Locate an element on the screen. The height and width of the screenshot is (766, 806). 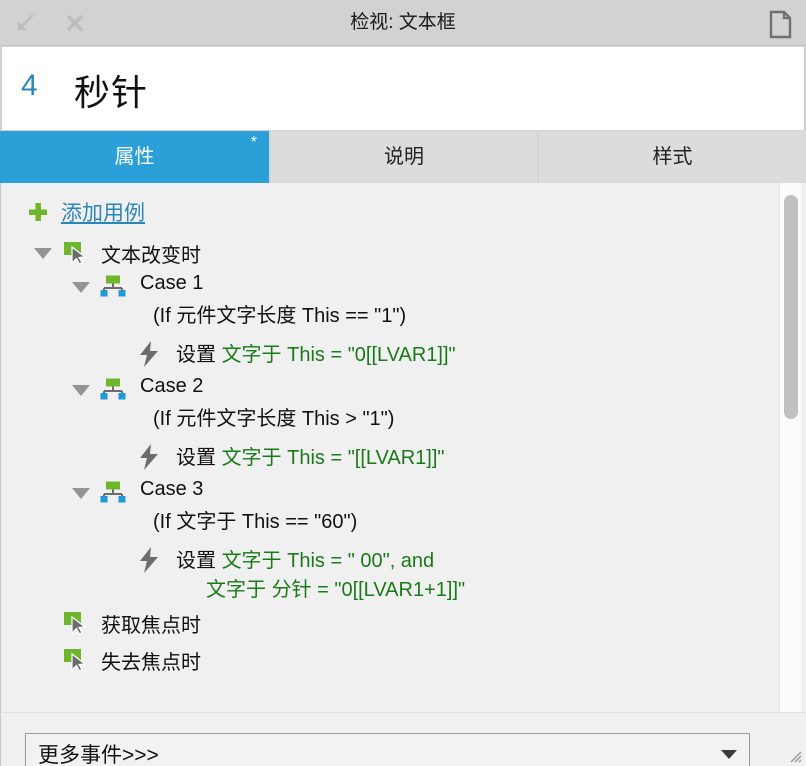
tree-event-row: 失去焦点时 is located at coordinates (391, 660).